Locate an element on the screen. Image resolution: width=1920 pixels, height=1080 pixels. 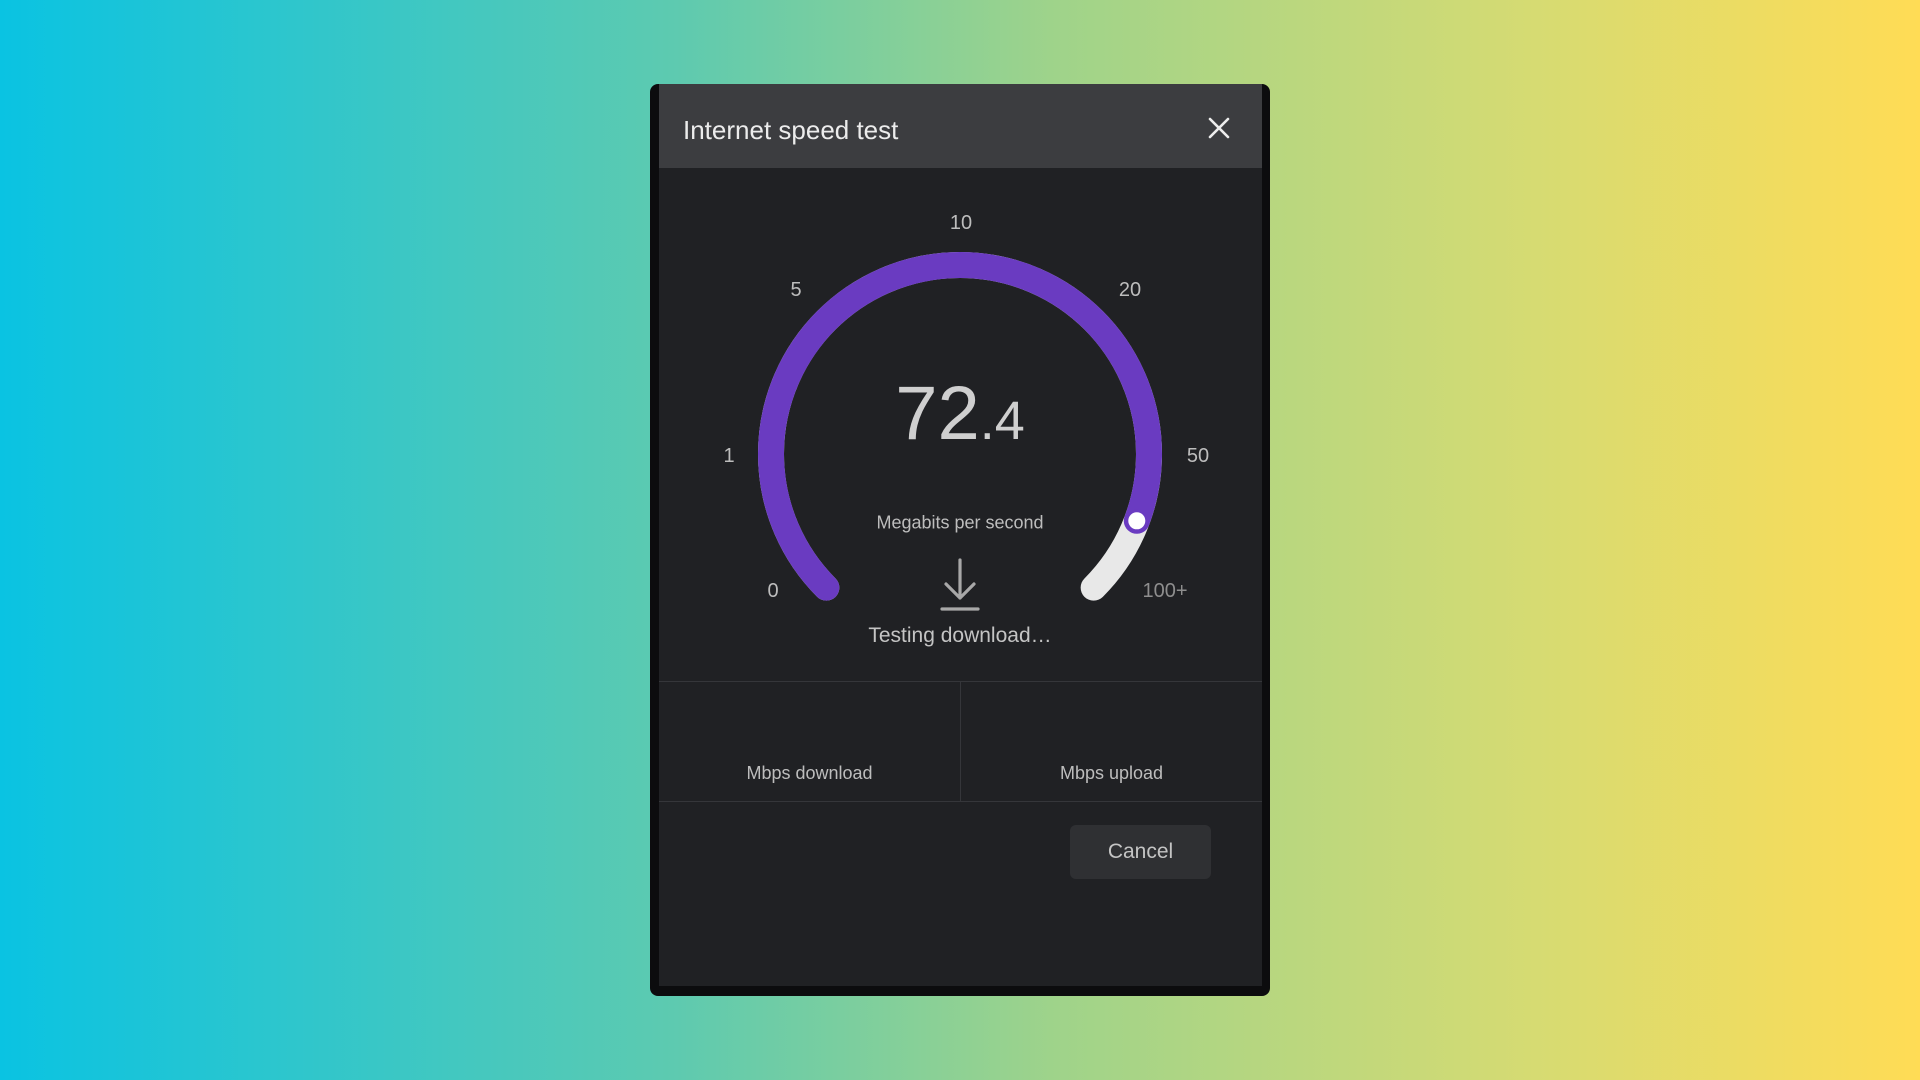
tick-5: 5 is located at coordinates (796, 290).